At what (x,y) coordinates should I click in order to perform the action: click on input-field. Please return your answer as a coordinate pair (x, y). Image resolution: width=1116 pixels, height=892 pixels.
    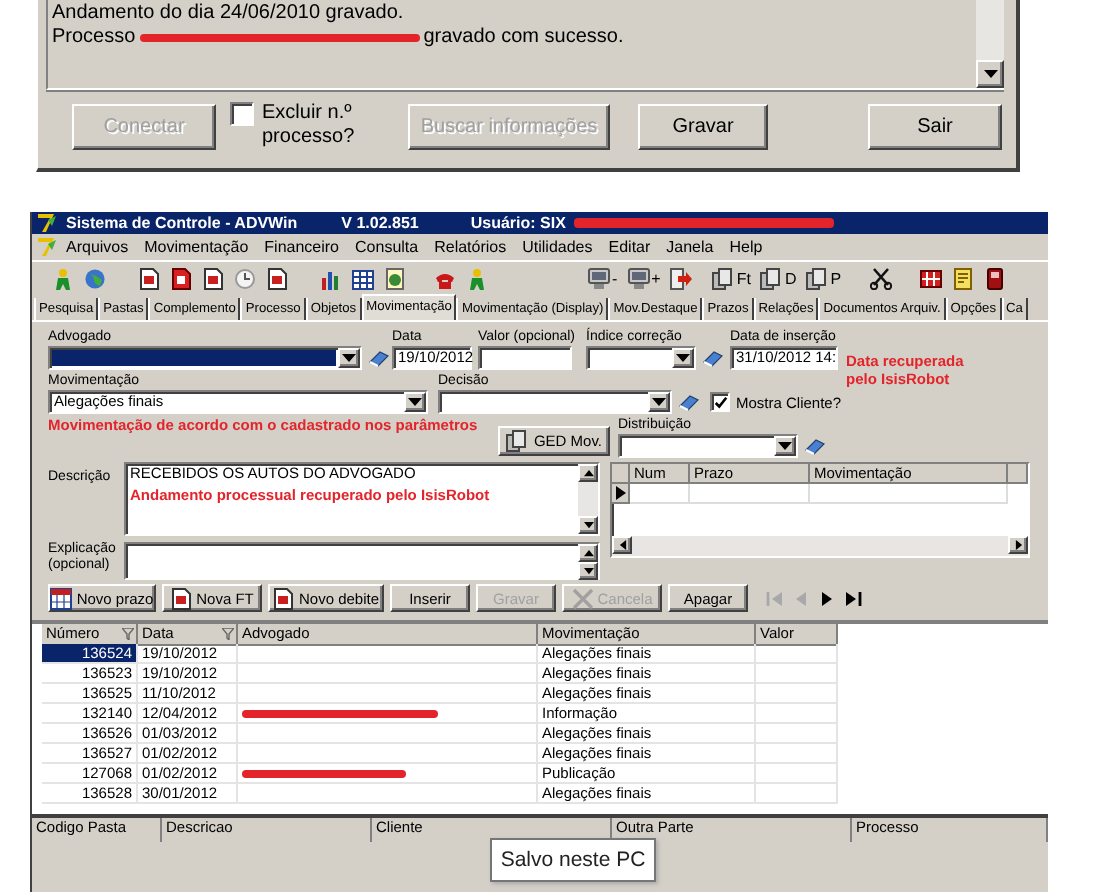
    Looking at the image, I should click on (525, 358).